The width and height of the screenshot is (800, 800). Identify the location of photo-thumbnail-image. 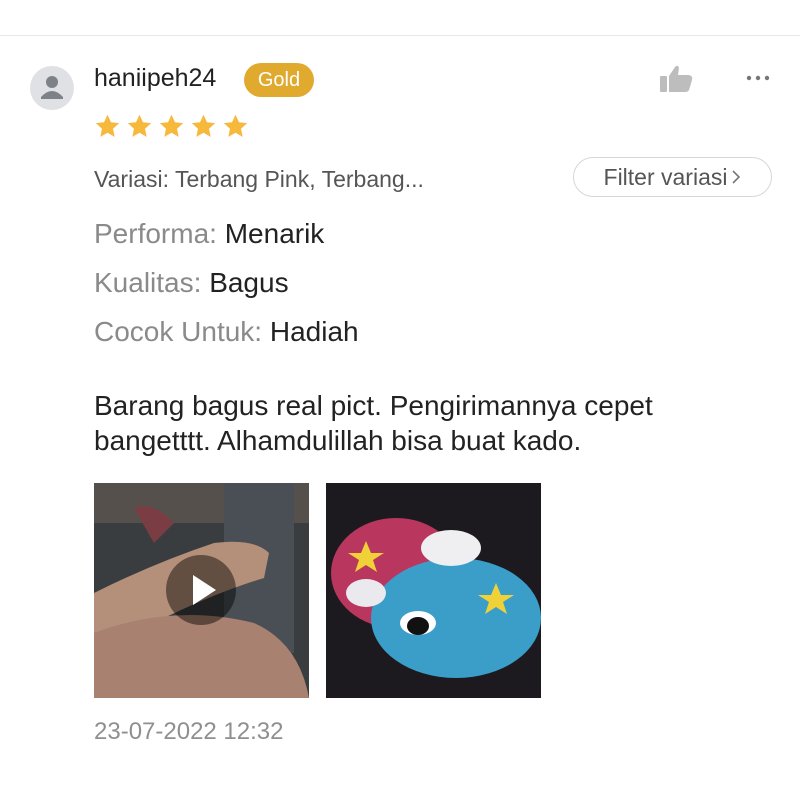
(433, 590).